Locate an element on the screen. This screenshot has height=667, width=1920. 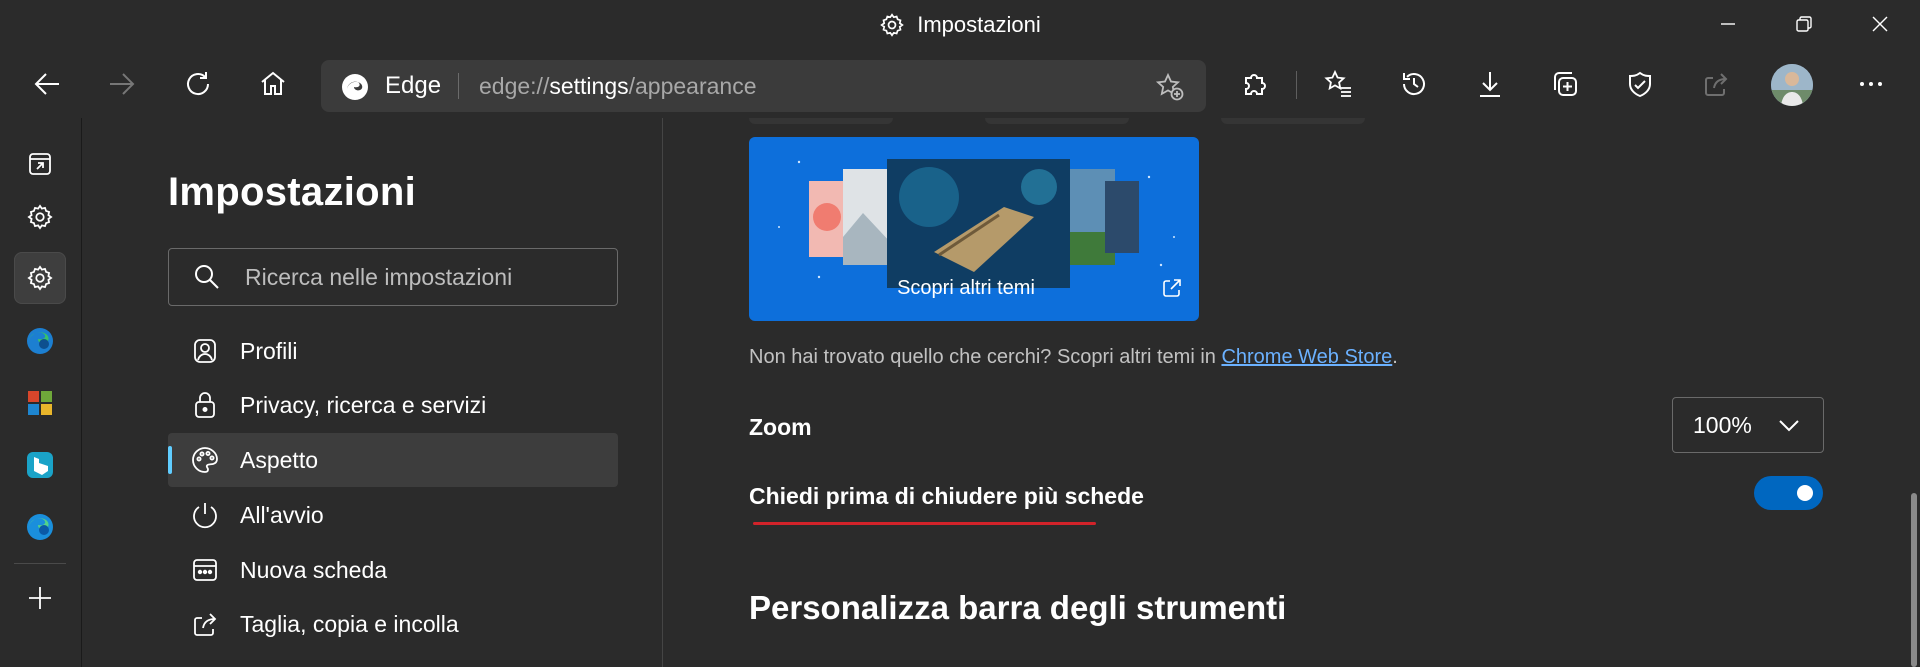
back-button is located at coordinates (47, 84).